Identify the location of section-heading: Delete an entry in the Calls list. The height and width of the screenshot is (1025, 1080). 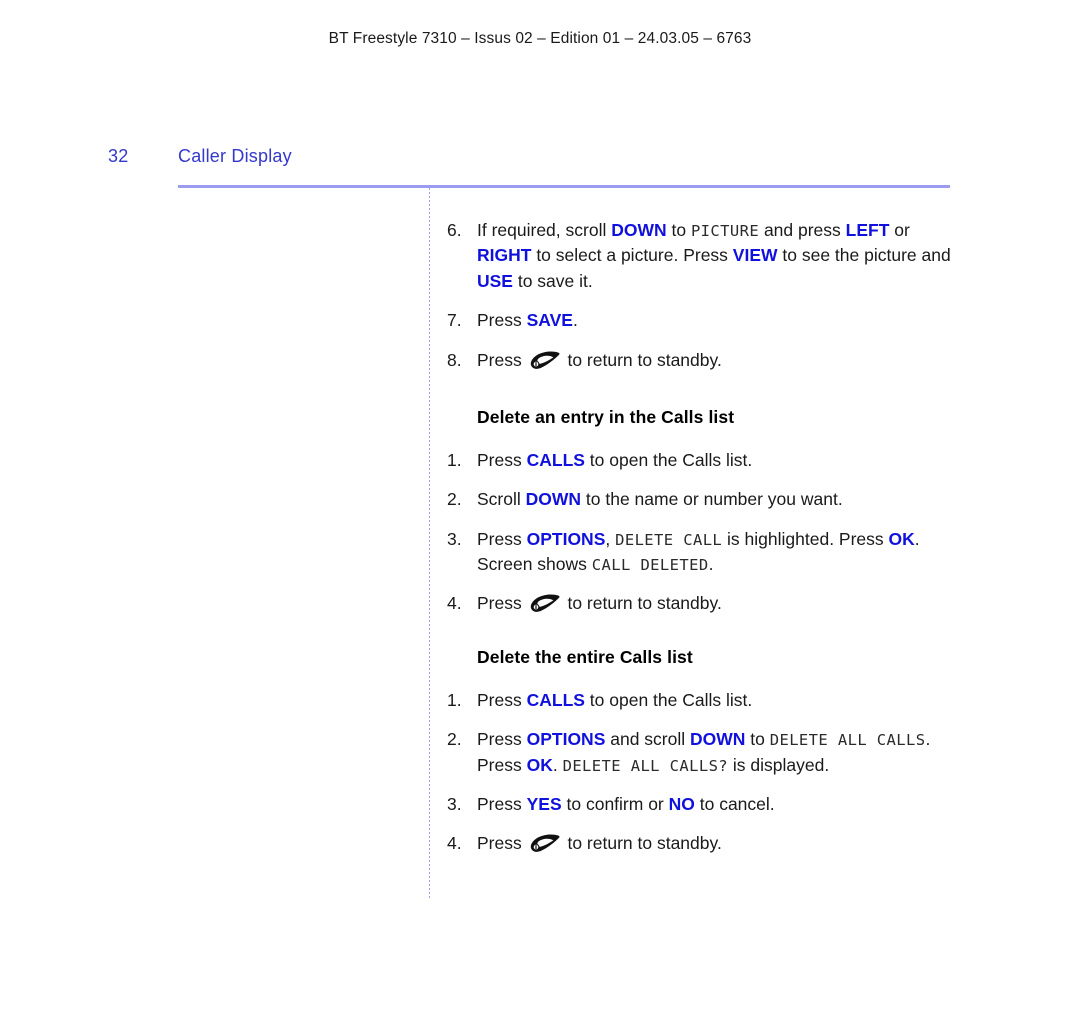
(606, 416).